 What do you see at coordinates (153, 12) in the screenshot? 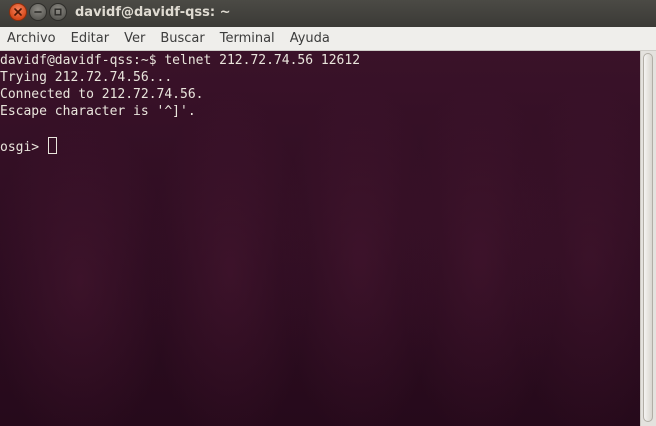
I see `window-title: davidf@davidf-qss: ~` at bounding box center [153, 12].